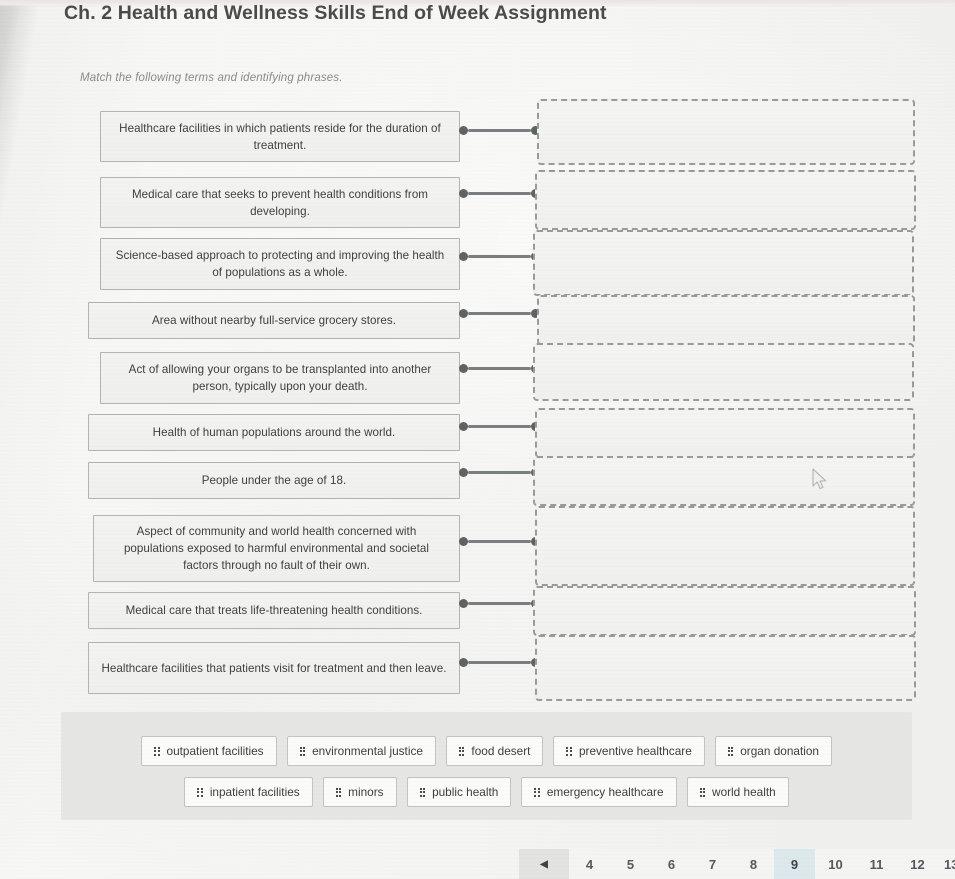 The width and height of the screenshot is (955, 879). What do you see at coordinates (274, 480) in the screenshot?
I see `match-prompt-7: People under the age of 18.` at bounding box center [274, 480].